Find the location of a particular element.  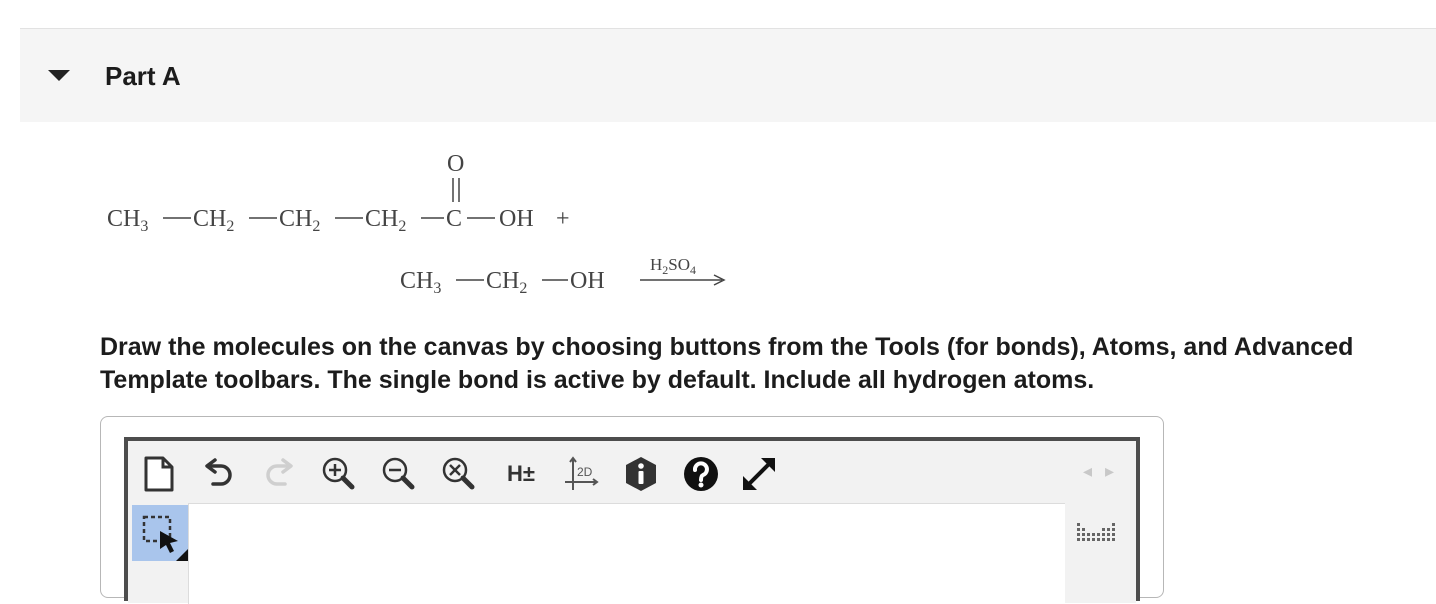

editor-toolbar: H± 2D ◂ ▸ is located at coordinates (632, 473).